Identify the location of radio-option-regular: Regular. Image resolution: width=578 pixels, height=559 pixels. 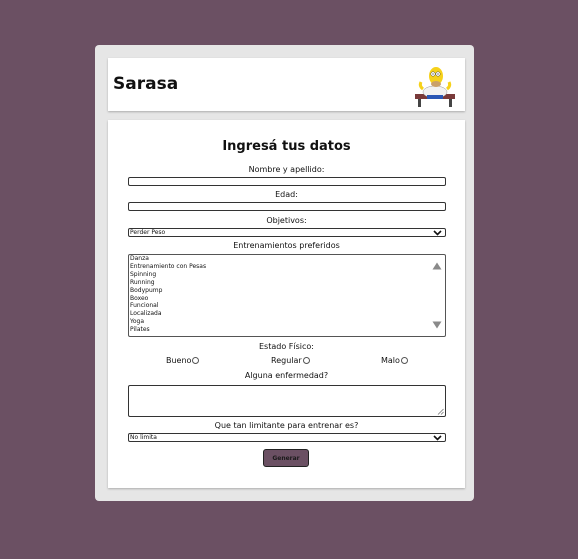
(290, 360).